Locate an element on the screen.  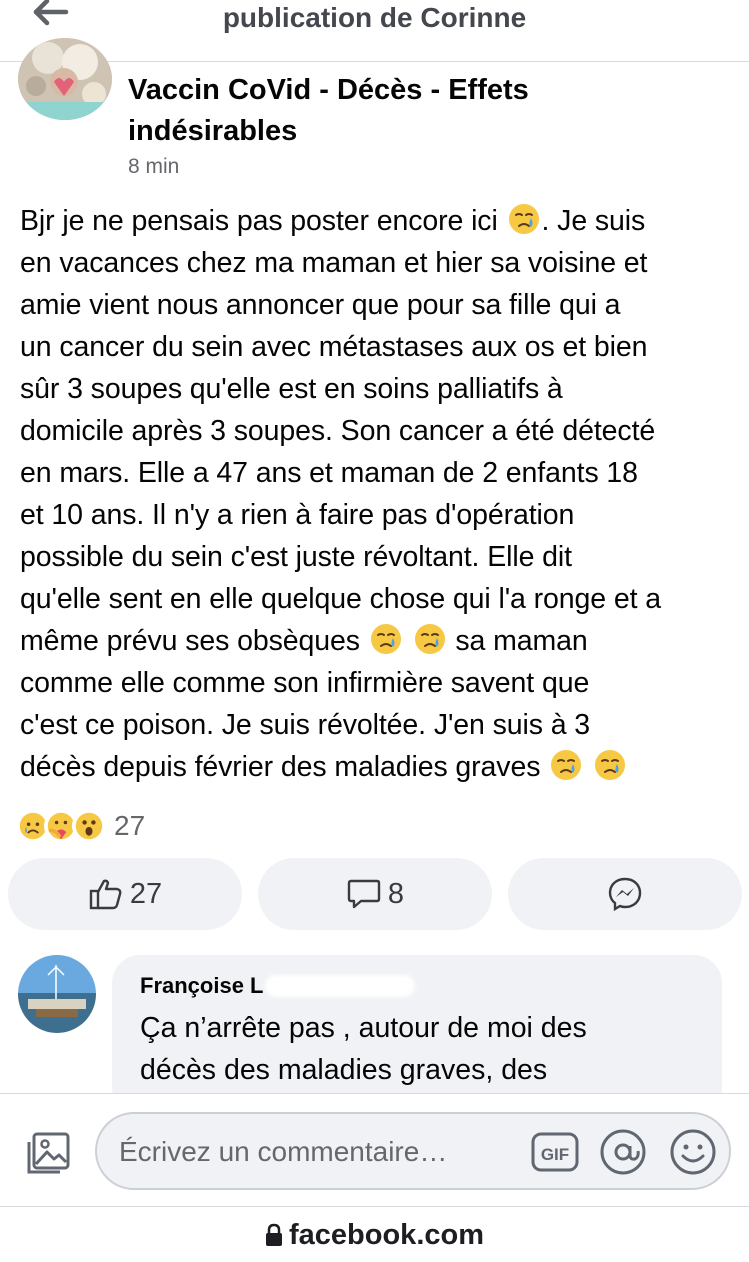
reactions-summary: 27 is located at coordinates (80, 826).